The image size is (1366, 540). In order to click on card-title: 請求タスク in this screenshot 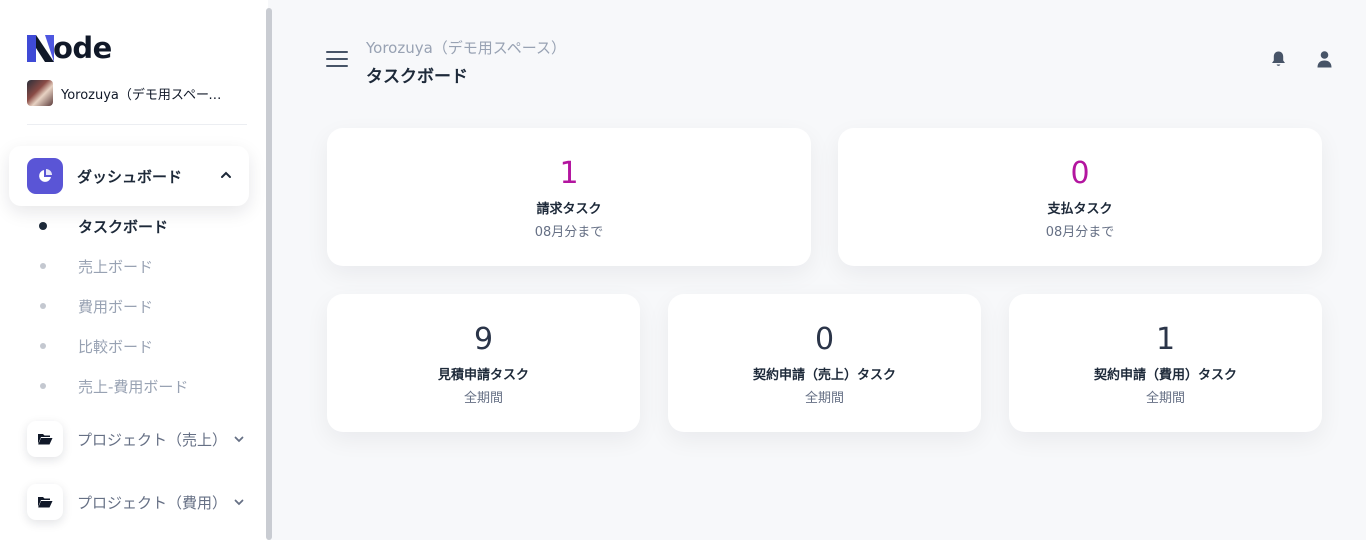, I will do `click(569, 209)`.